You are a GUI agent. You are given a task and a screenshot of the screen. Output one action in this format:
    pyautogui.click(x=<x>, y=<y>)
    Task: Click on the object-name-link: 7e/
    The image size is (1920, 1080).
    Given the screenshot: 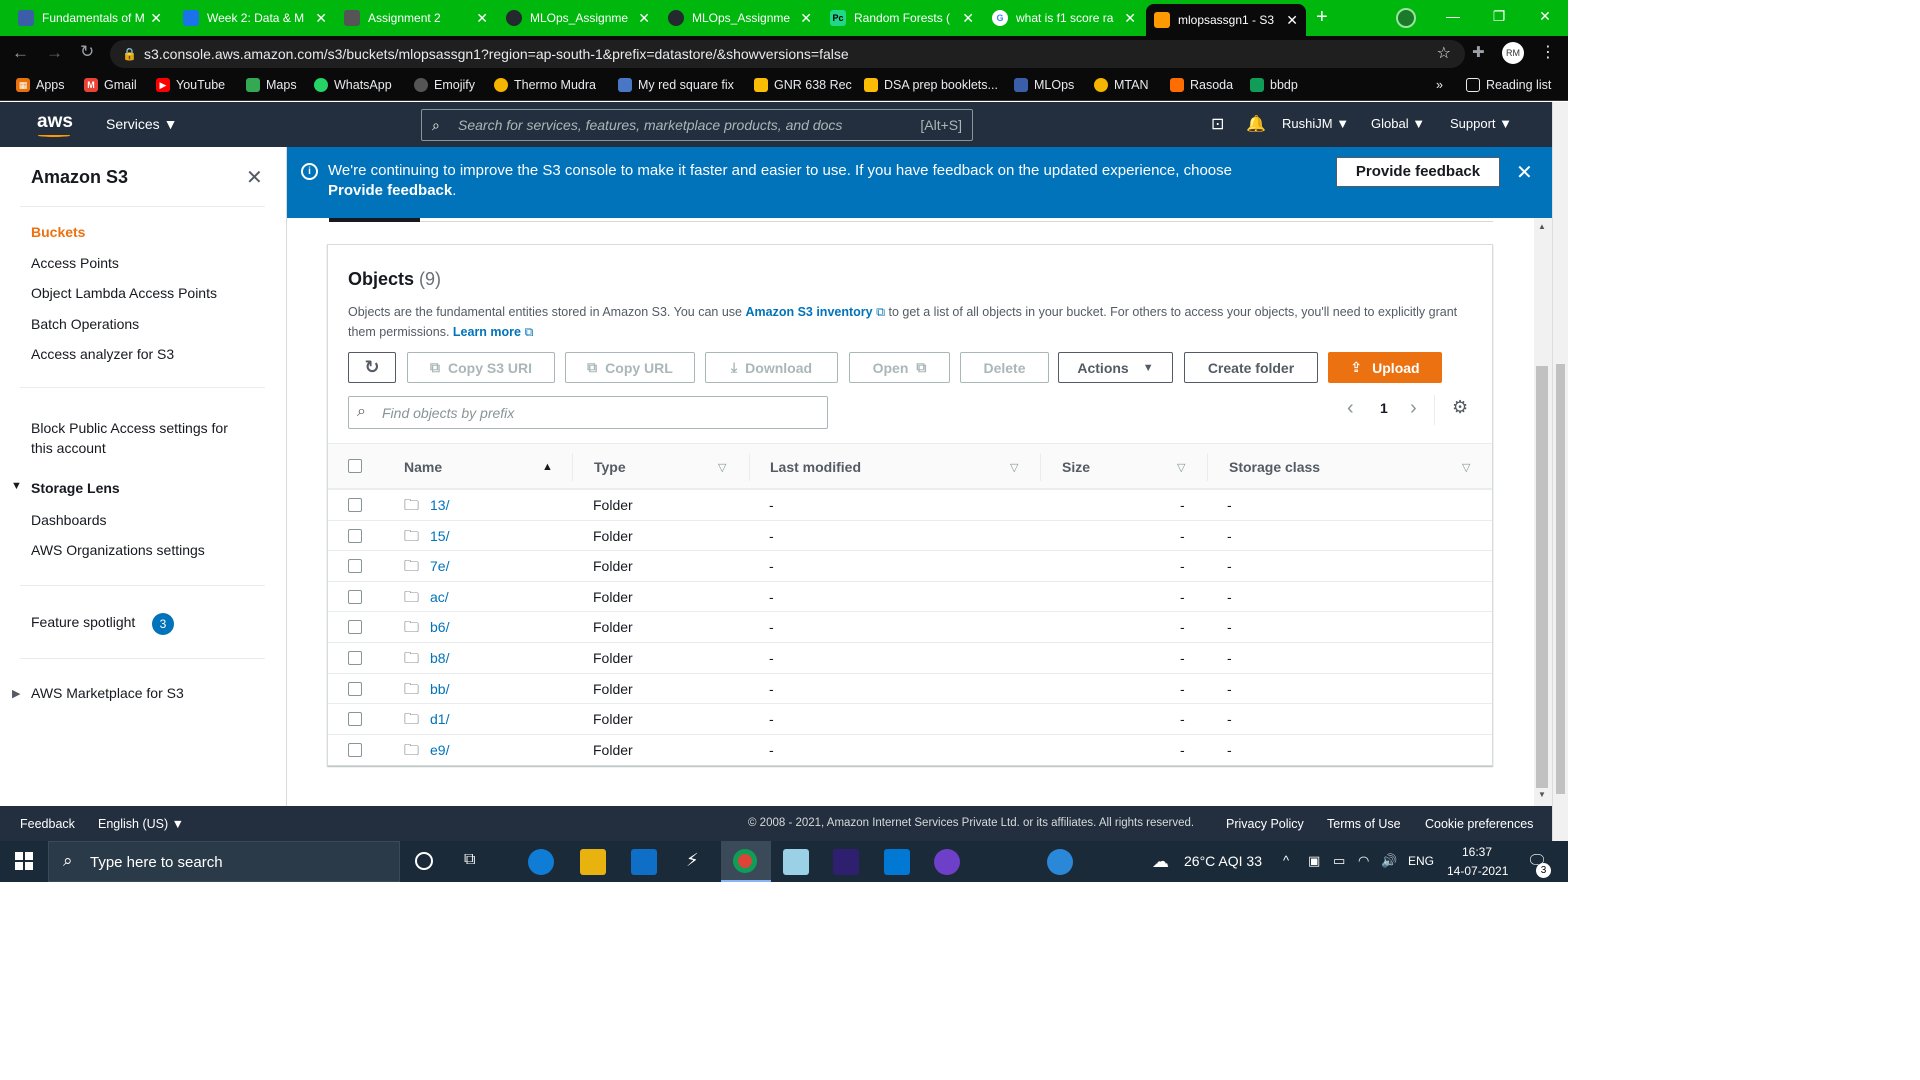 What is the action you would take?
    pyautogui.click(x=439, y=566)
    